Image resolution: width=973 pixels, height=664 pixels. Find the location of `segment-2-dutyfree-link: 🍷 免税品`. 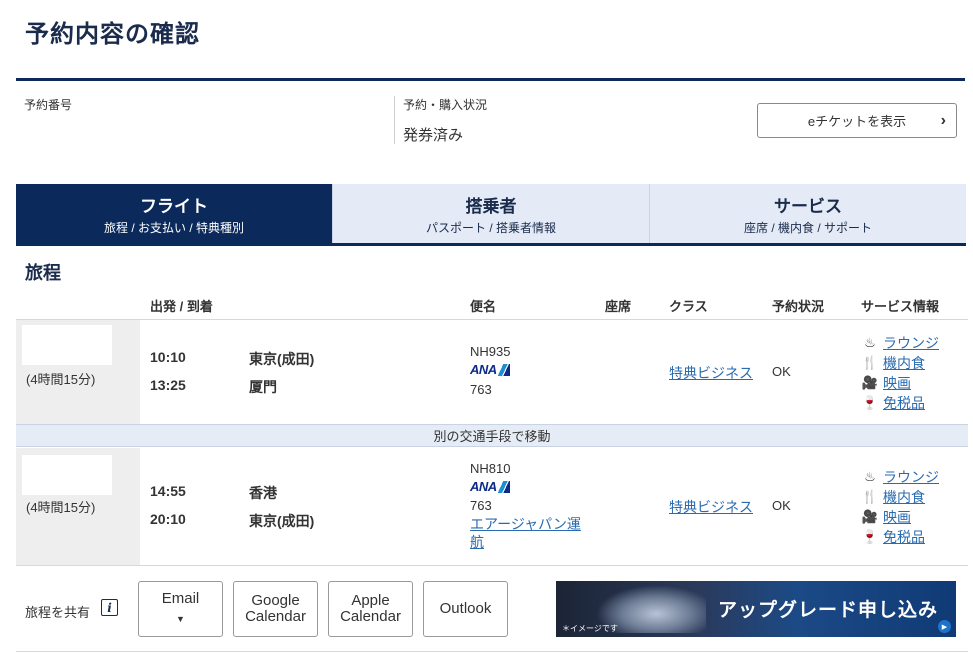

segment-2-dutyfree-link: 🍷 免税品 is located at coordinates (893, 537).